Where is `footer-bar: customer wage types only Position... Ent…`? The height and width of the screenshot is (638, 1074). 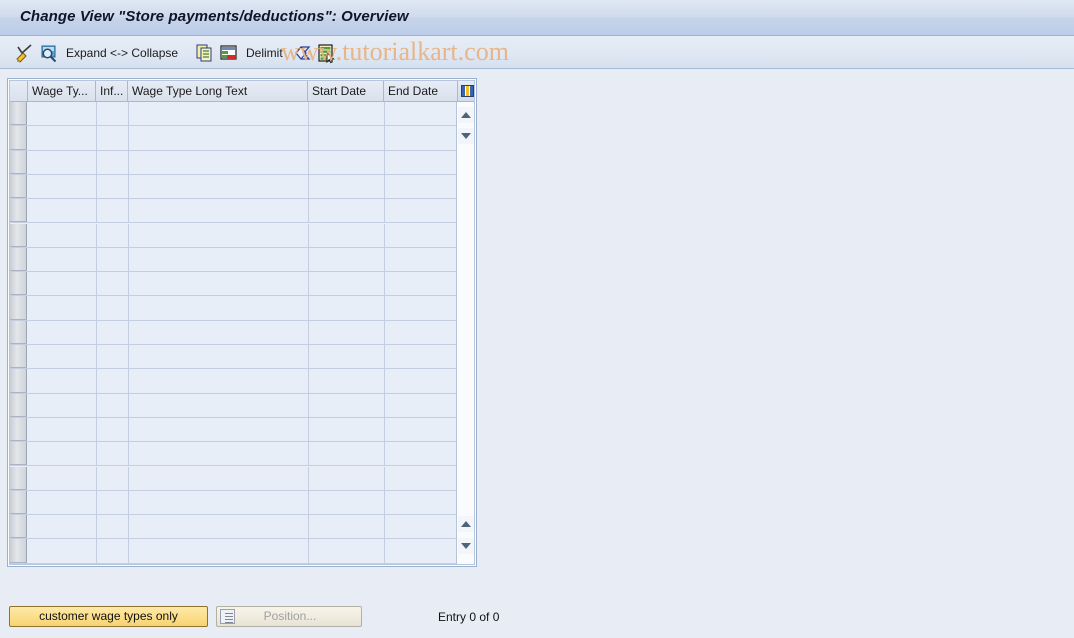
footer-bar: customer wage types only Position... Ent… is located at coordinates (537, 619).